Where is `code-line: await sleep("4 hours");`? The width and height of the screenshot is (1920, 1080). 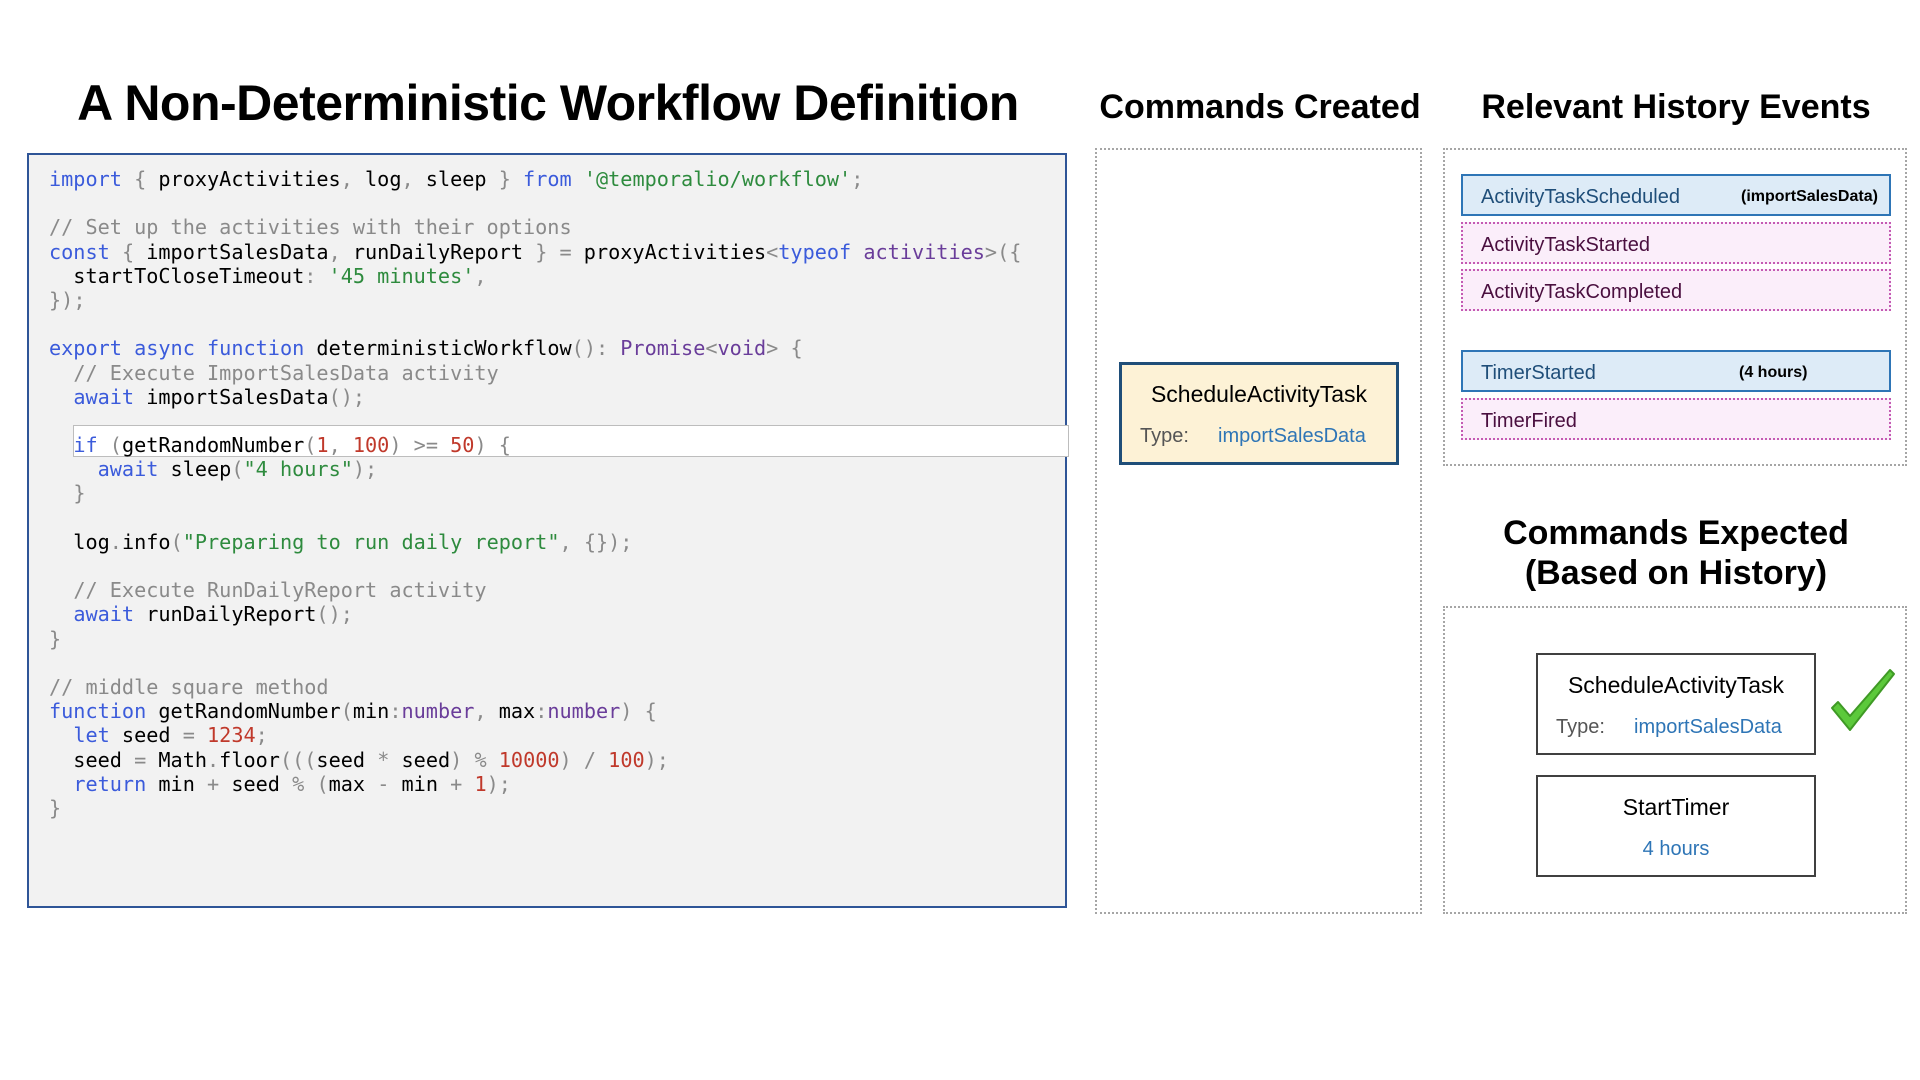
code-line: await sleep("4 hours"); is located at coordinates (237, 469).